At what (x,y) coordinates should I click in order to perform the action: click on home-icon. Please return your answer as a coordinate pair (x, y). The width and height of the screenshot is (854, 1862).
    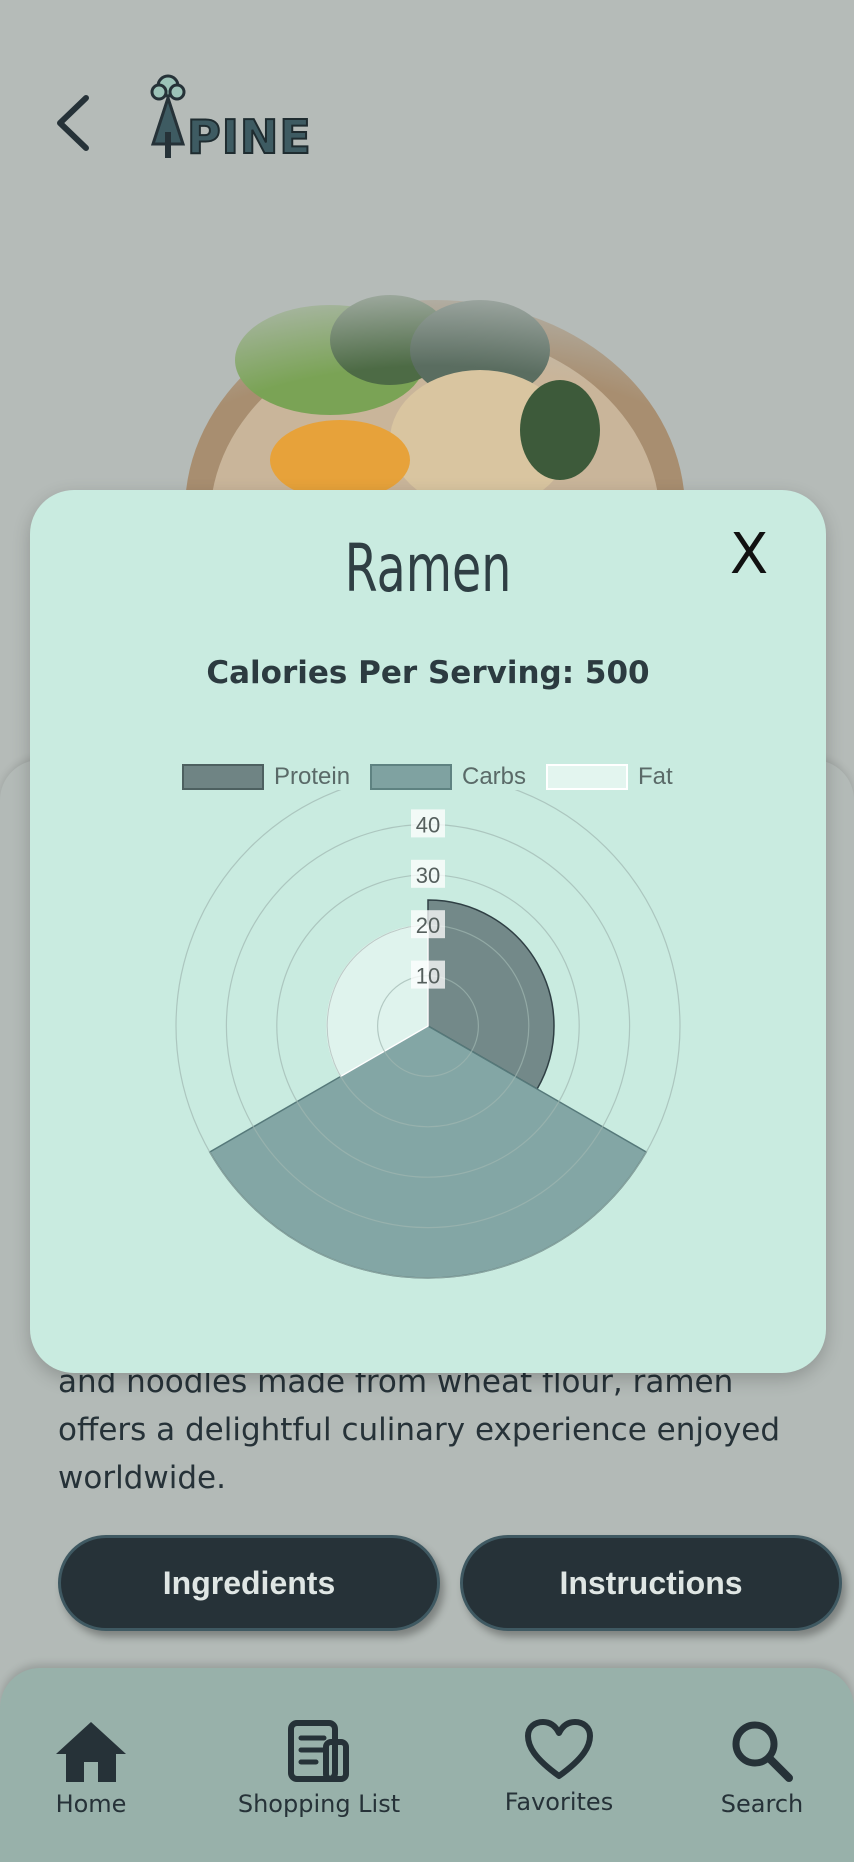
    Looking at the image, I should click on (91, 1752).